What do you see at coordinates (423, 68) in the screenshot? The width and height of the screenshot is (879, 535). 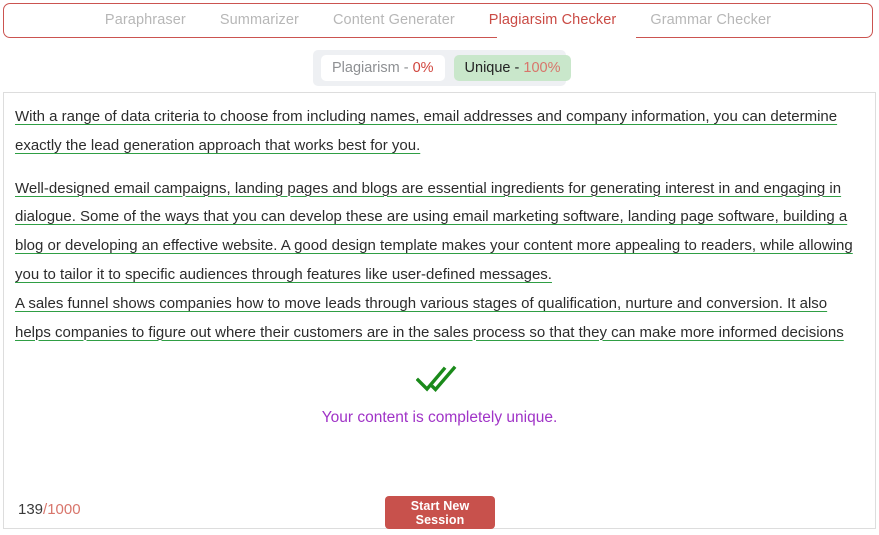 I see `plagiarism-score-value: 0%` at bounding box center [423, 68].